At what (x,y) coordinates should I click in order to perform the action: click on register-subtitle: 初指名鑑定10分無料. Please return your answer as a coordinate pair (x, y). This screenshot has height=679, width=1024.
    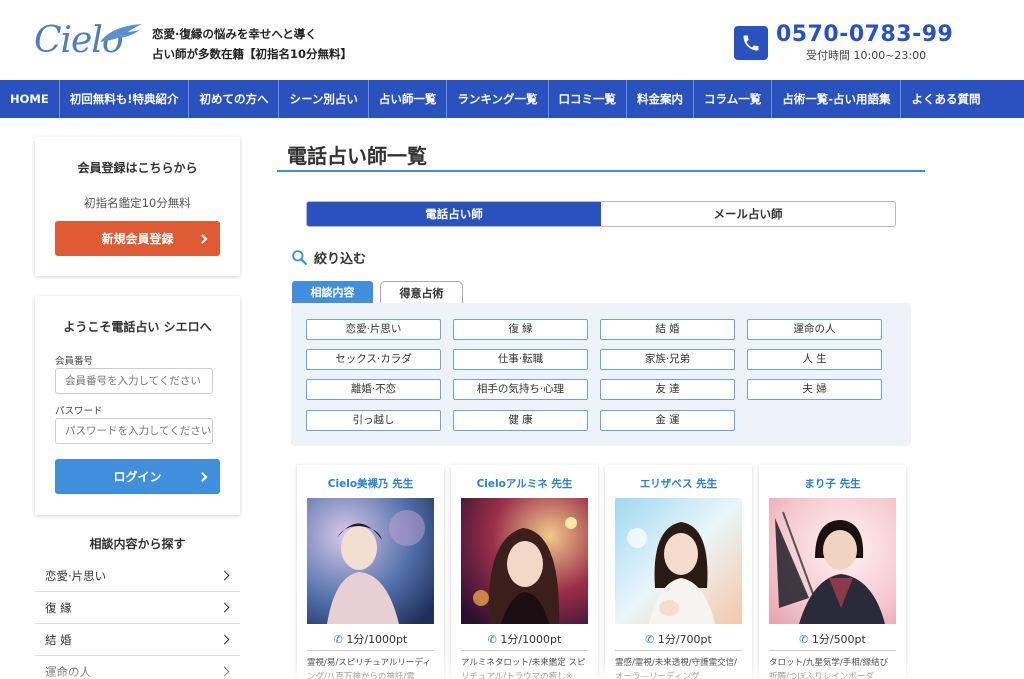
    Looking at the image, I should click on (137, 203).